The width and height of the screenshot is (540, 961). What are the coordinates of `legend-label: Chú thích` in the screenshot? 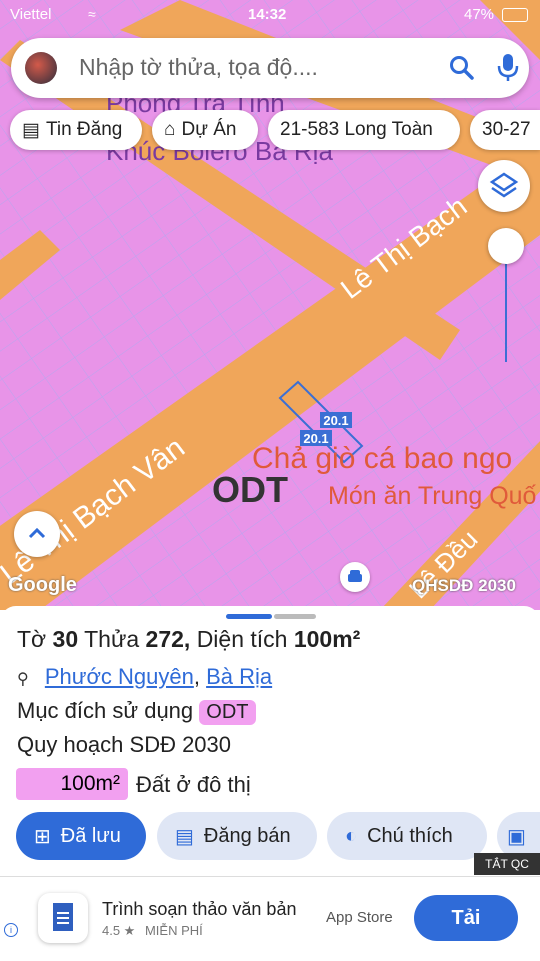 It's located at (410, 835).